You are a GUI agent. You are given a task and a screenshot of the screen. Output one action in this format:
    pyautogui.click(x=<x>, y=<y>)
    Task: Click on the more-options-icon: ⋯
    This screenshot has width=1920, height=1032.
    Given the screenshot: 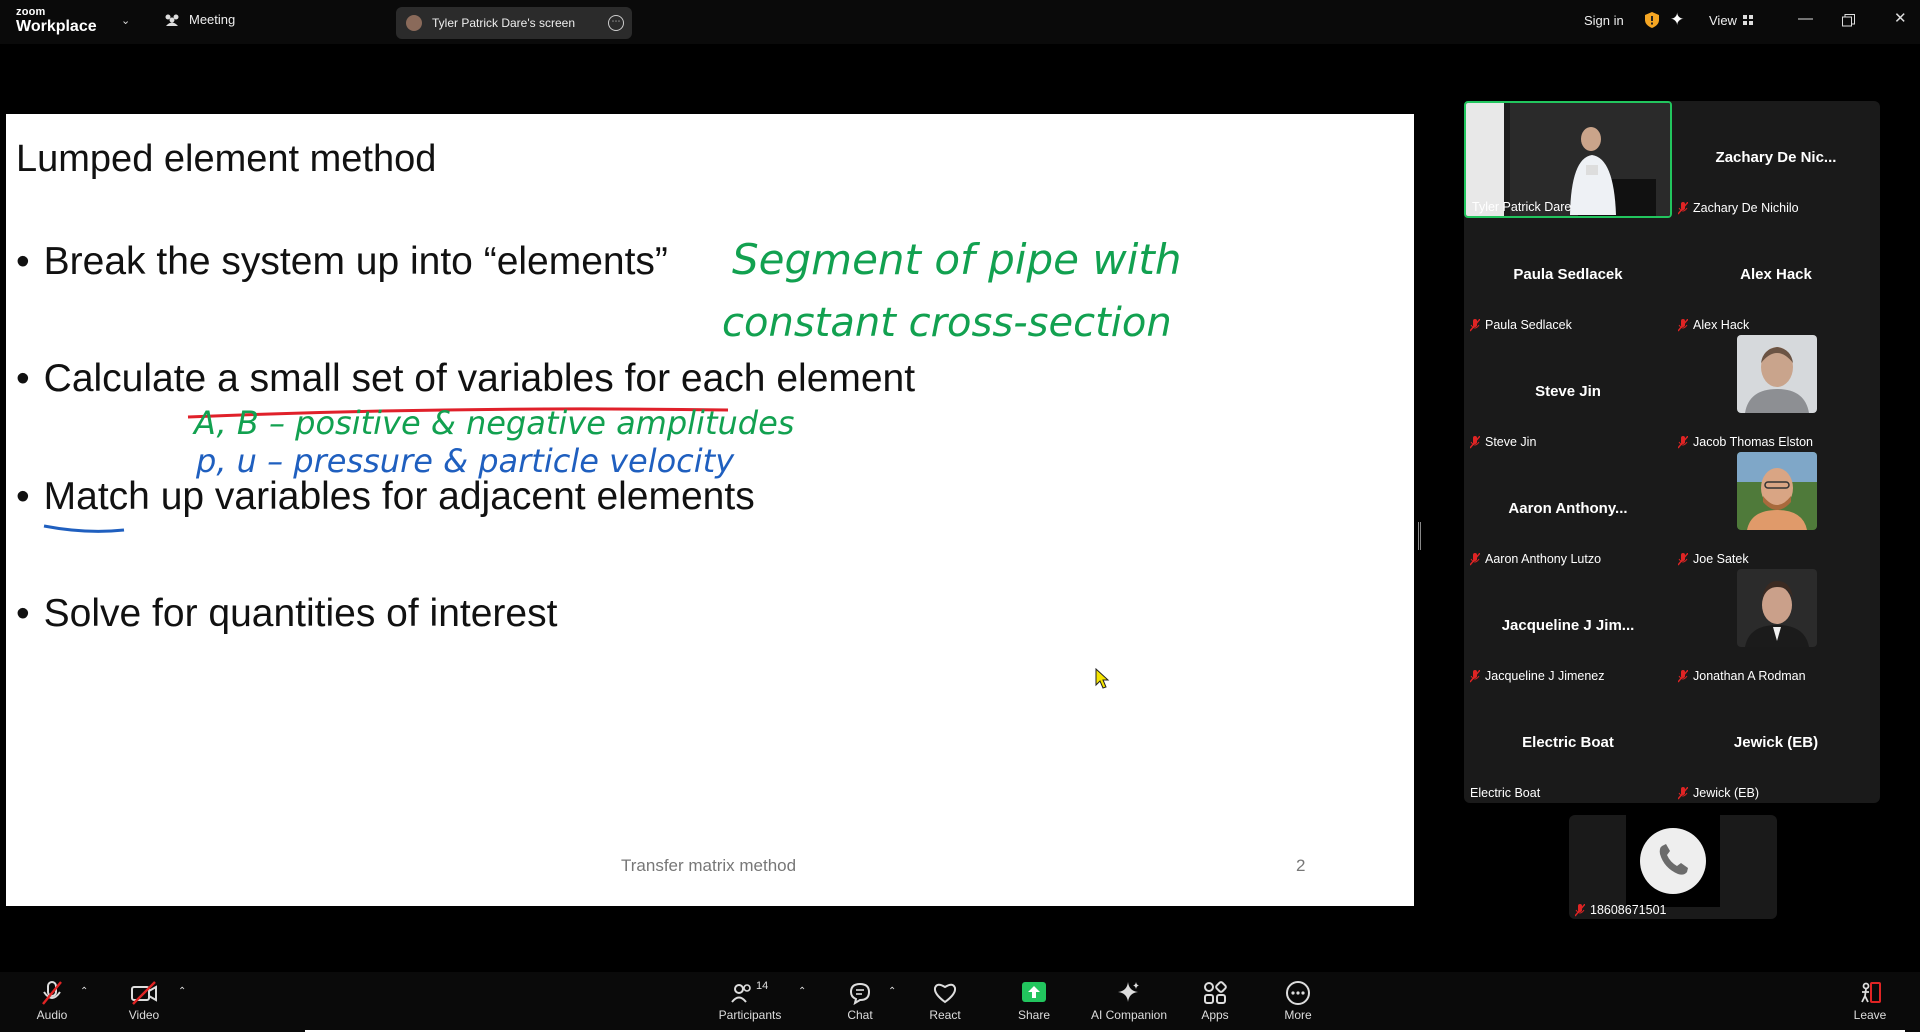 What is the action you would take?
    pyautogui.click(x=616, y=23)
    